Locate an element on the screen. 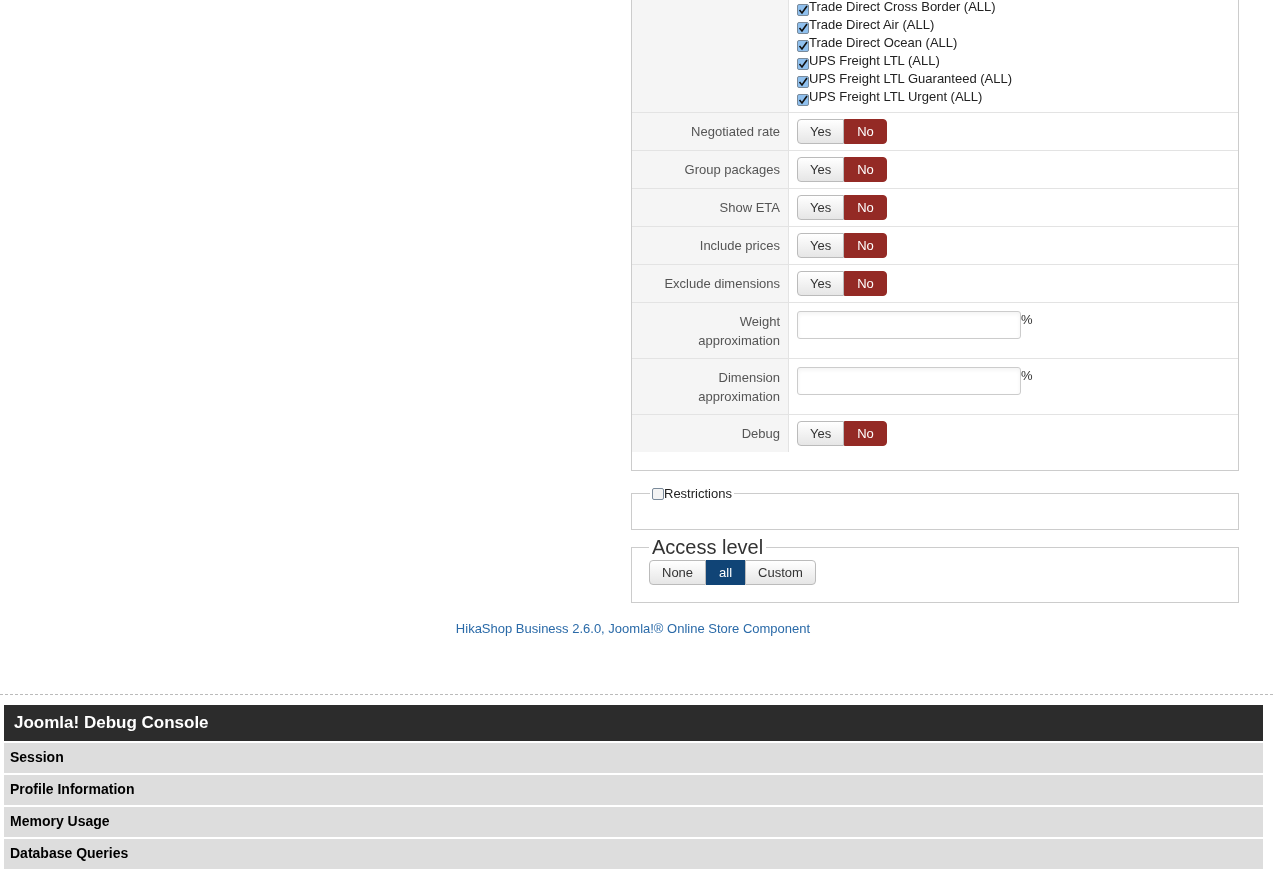  debug-section: Memory Usage is located at coordinates (633, 821).